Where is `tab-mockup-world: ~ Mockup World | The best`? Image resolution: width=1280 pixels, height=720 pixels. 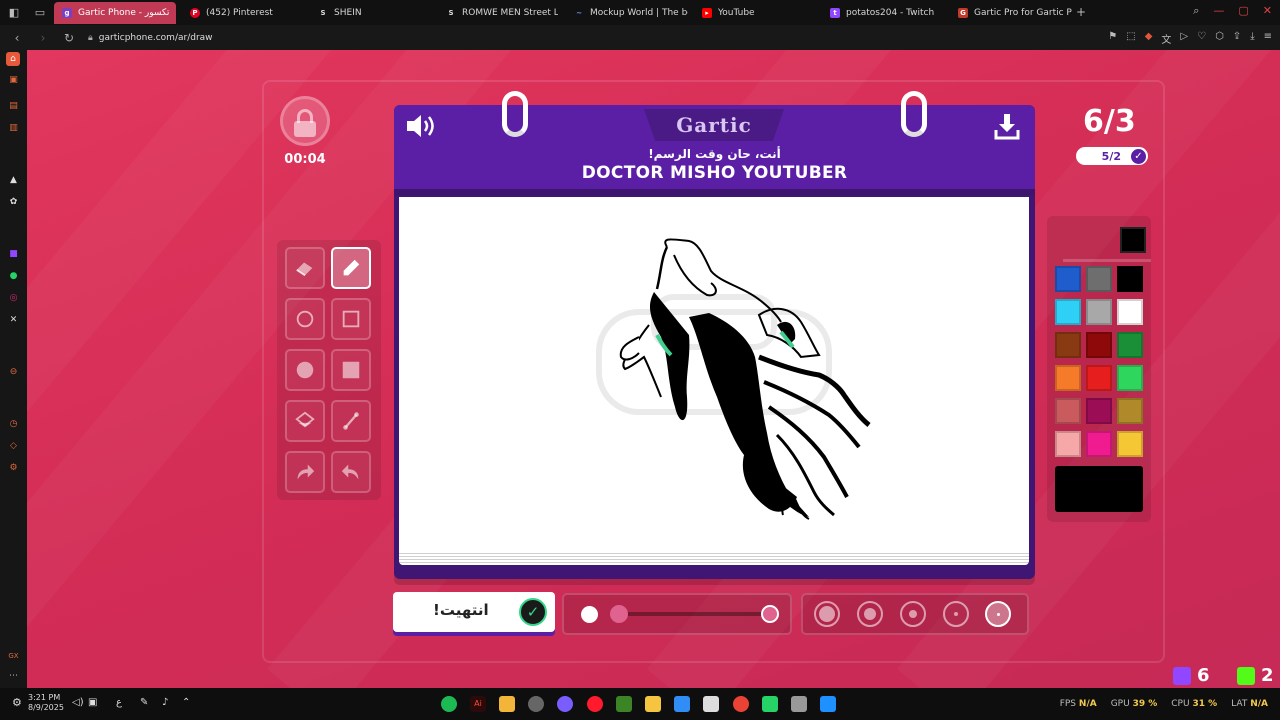
tab-mockup-world: ~ Mockup World | The best is located at coordinates (627, 13).